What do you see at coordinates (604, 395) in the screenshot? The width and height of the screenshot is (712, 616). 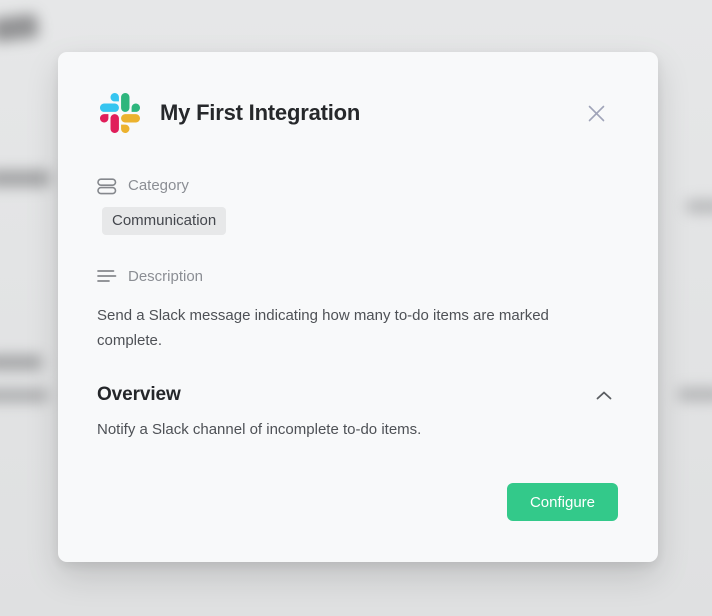 I see `chevron-up-icon` at bounding box center [604, 395].